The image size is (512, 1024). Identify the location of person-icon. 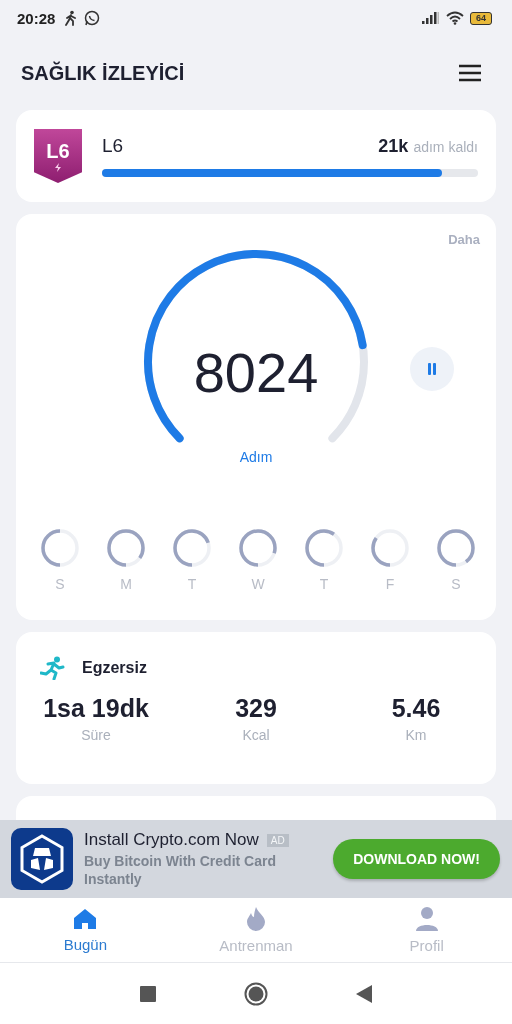
(426, 918).